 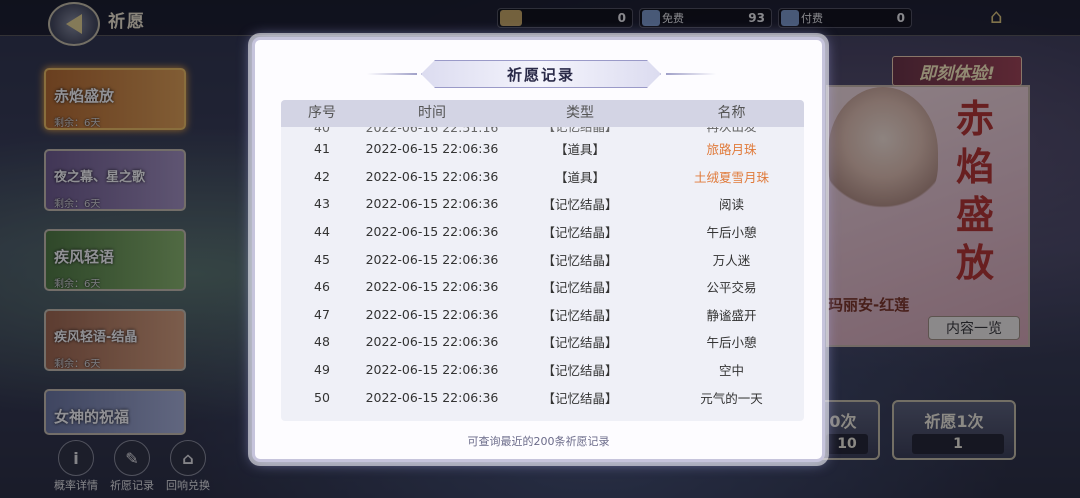 What do you see at coordinates (535, 131) in the screenshot?
I see `table-row: 40 2022-06-16 22:51:16 【记忆结晶】 再次出发` at bounding box center [535, 131].